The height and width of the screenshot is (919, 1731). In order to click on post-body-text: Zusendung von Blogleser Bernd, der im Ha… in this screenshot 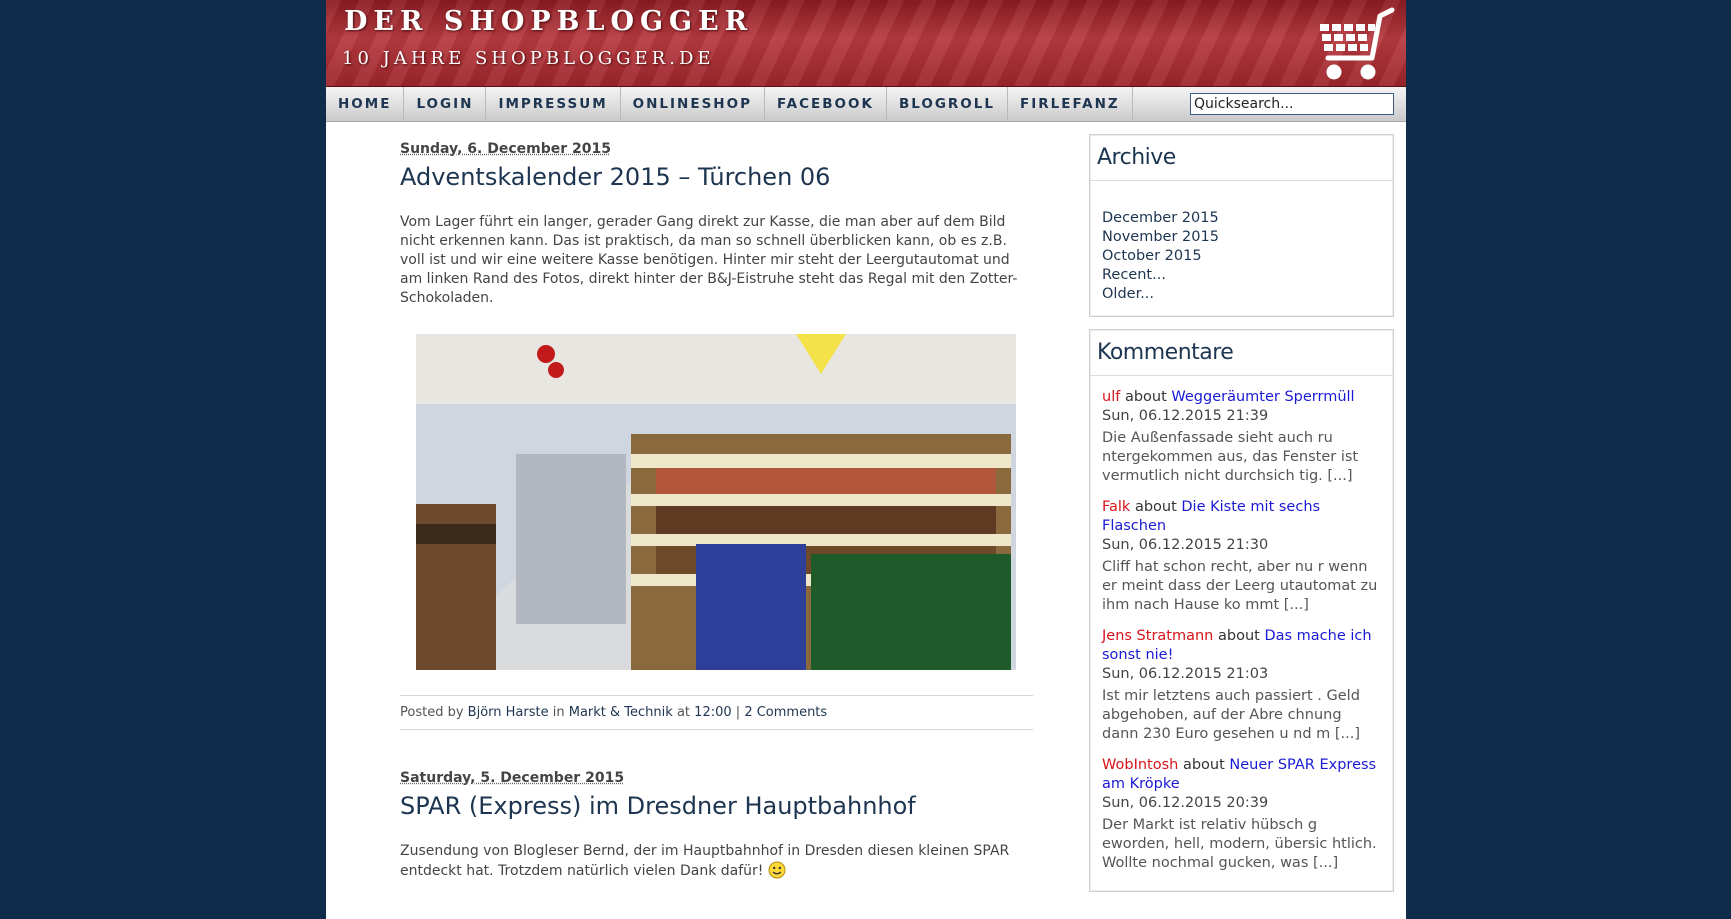, I will do `click(705, 861)`.